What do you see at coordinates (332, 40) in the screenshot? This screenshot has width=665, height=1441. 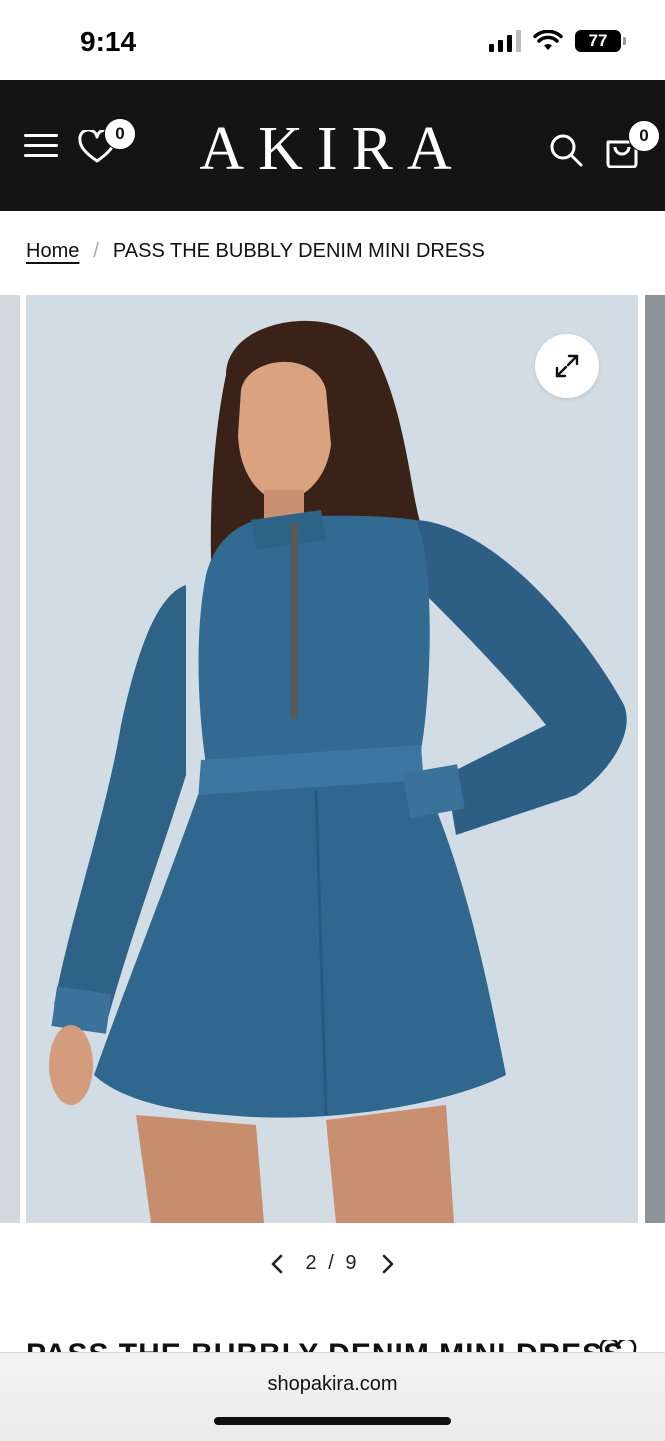 I see `status-bar: 9:14 77` at bounding box center [332, 40].